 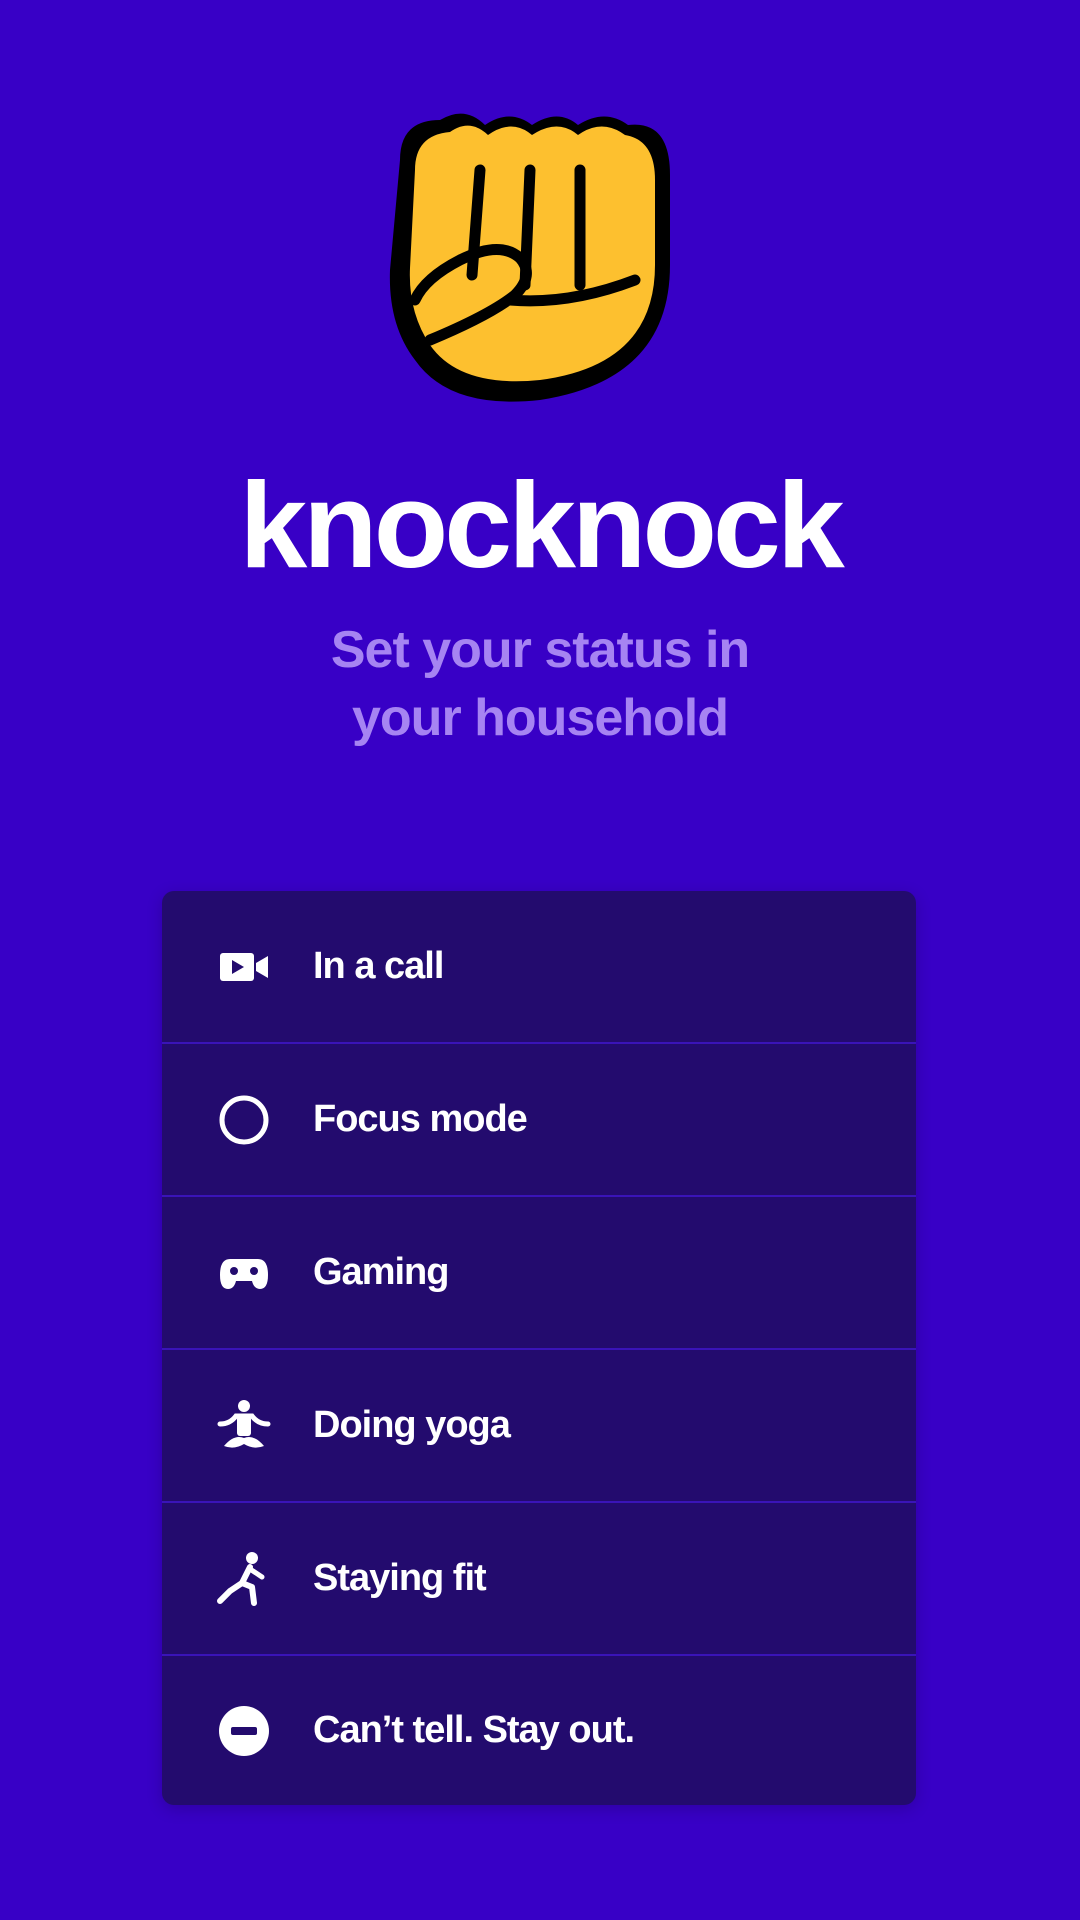 I want to click on status-label: Doing yoga, so click(x=412, y=1425).